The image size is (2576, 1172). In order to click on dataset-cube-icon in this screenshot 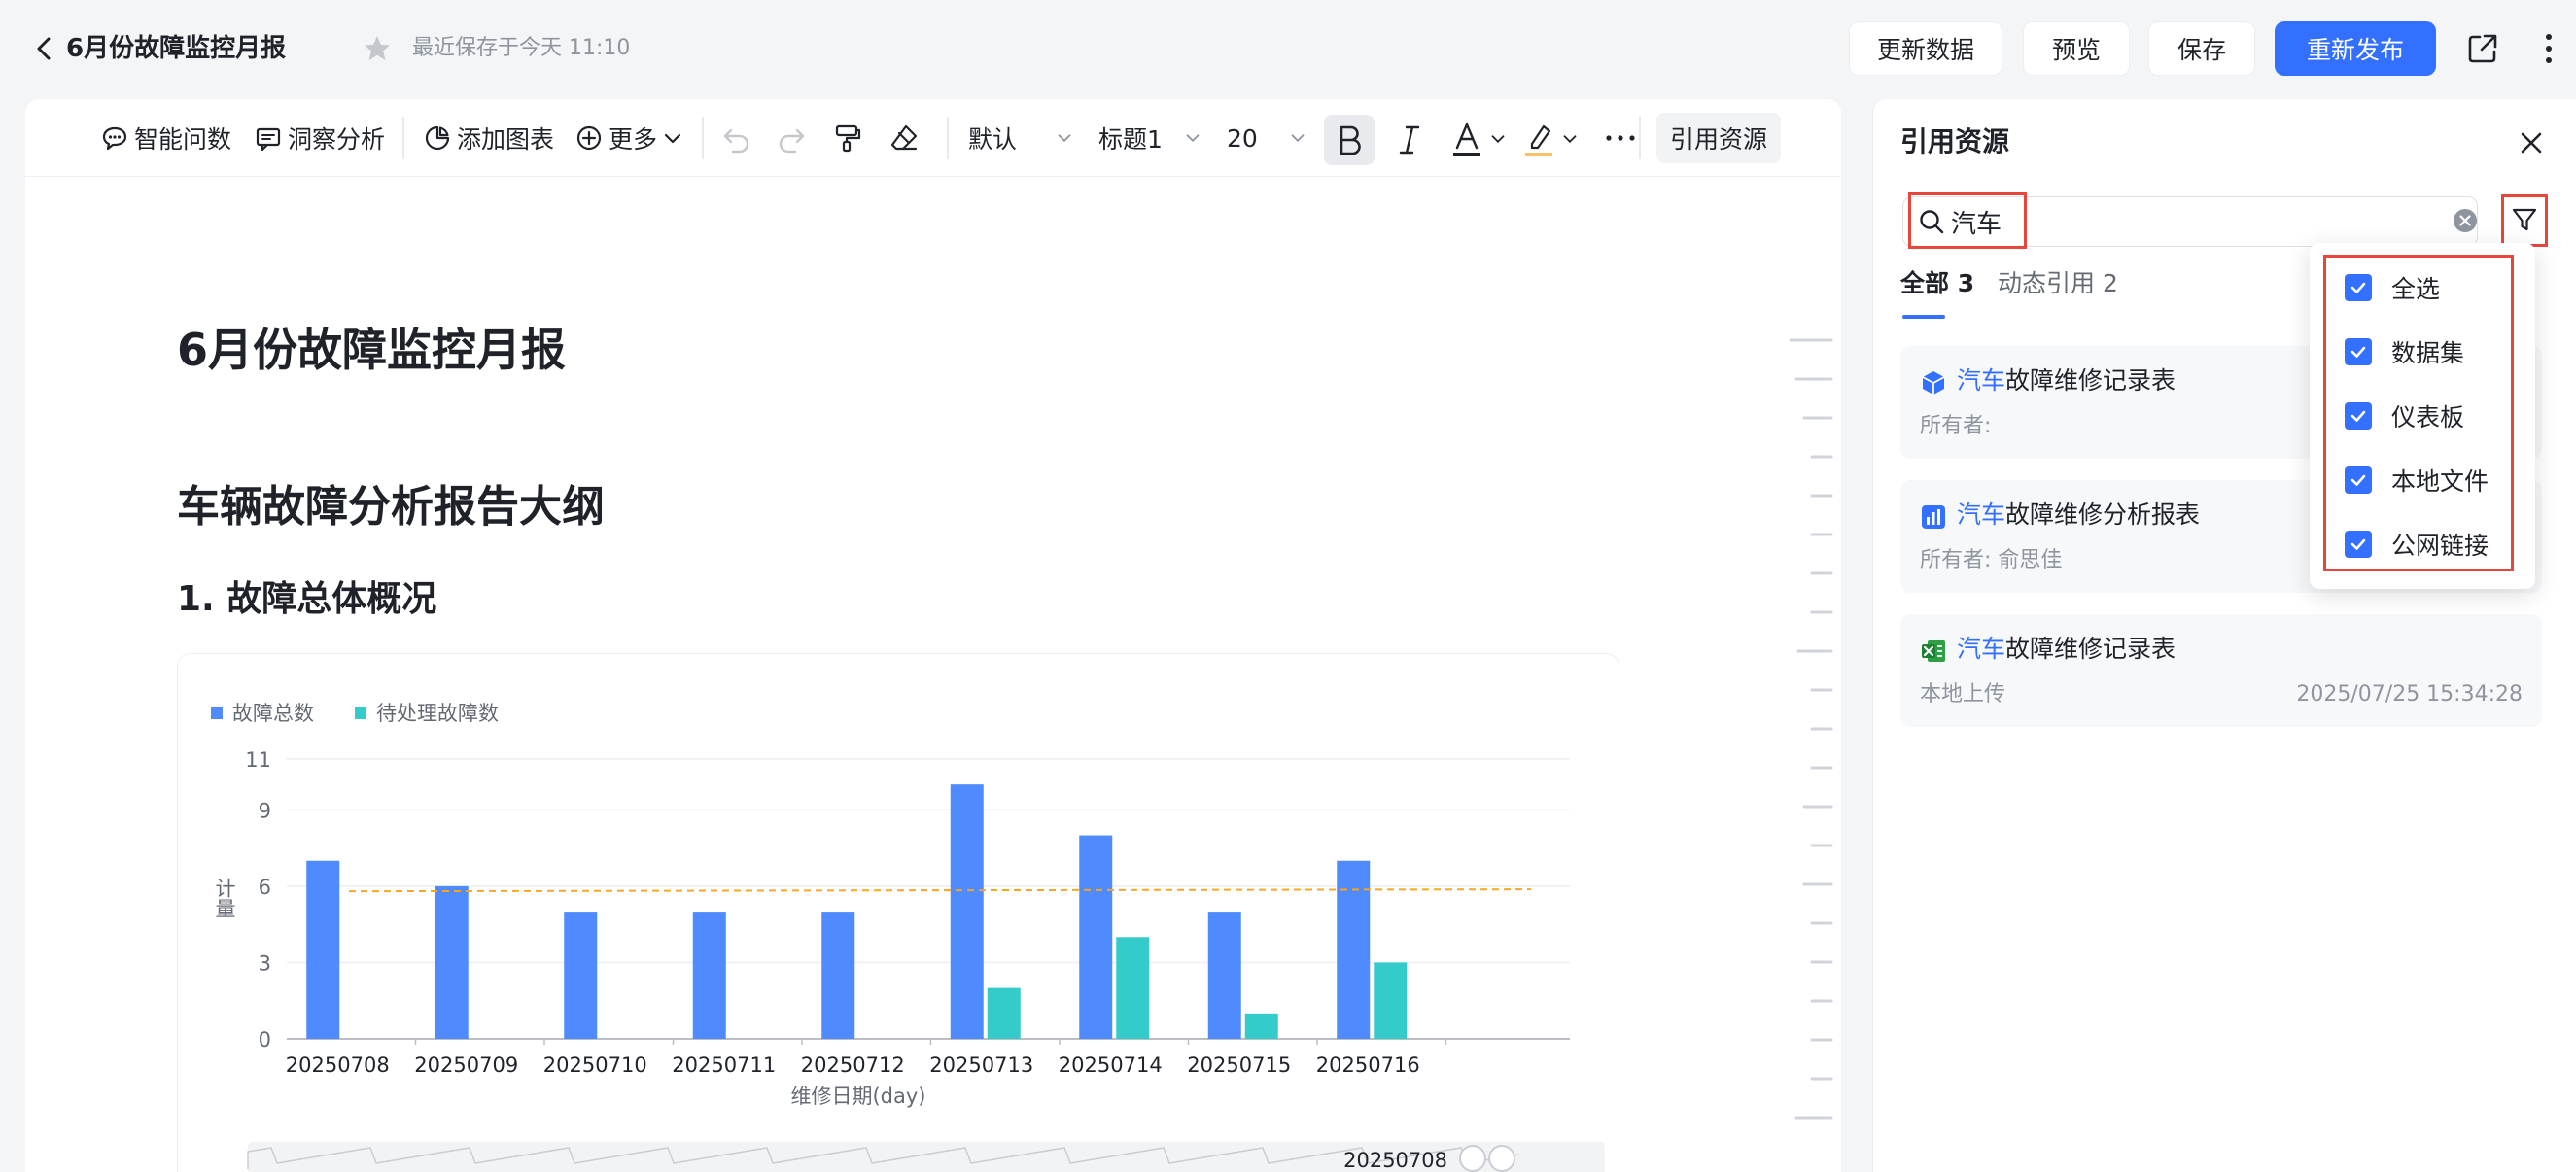, I will do `click(1933, 383)`.